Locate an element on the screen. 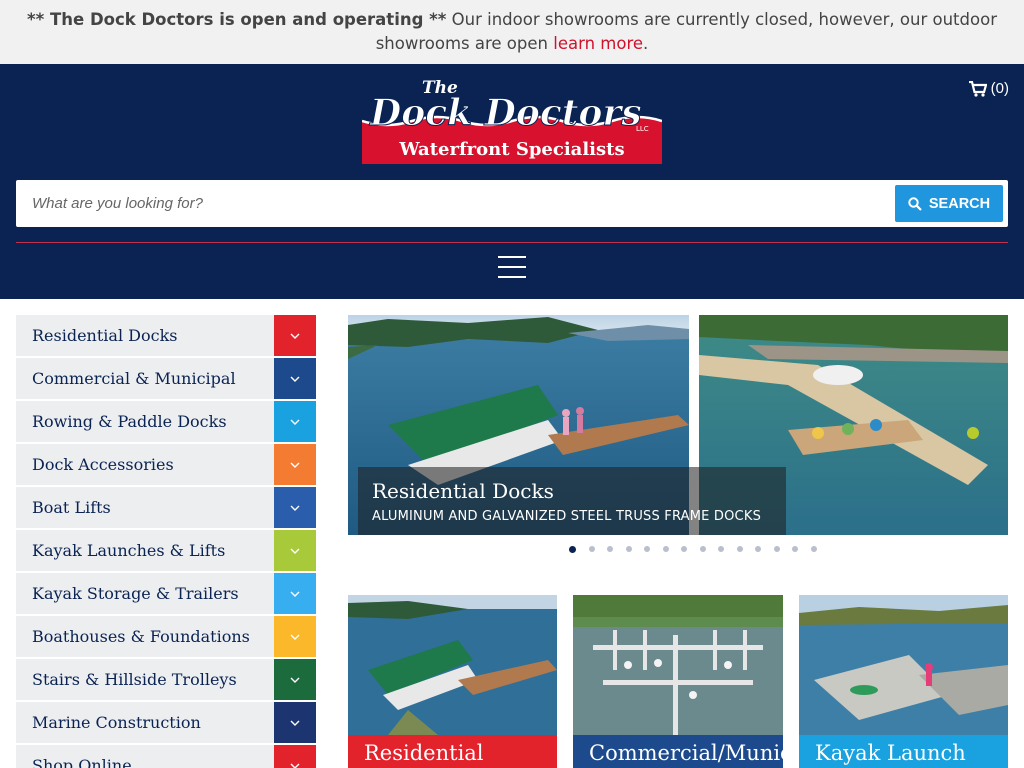 The image size is (1024, 768). svg-text: Dock Doctors is located at coordinates (505, 113).